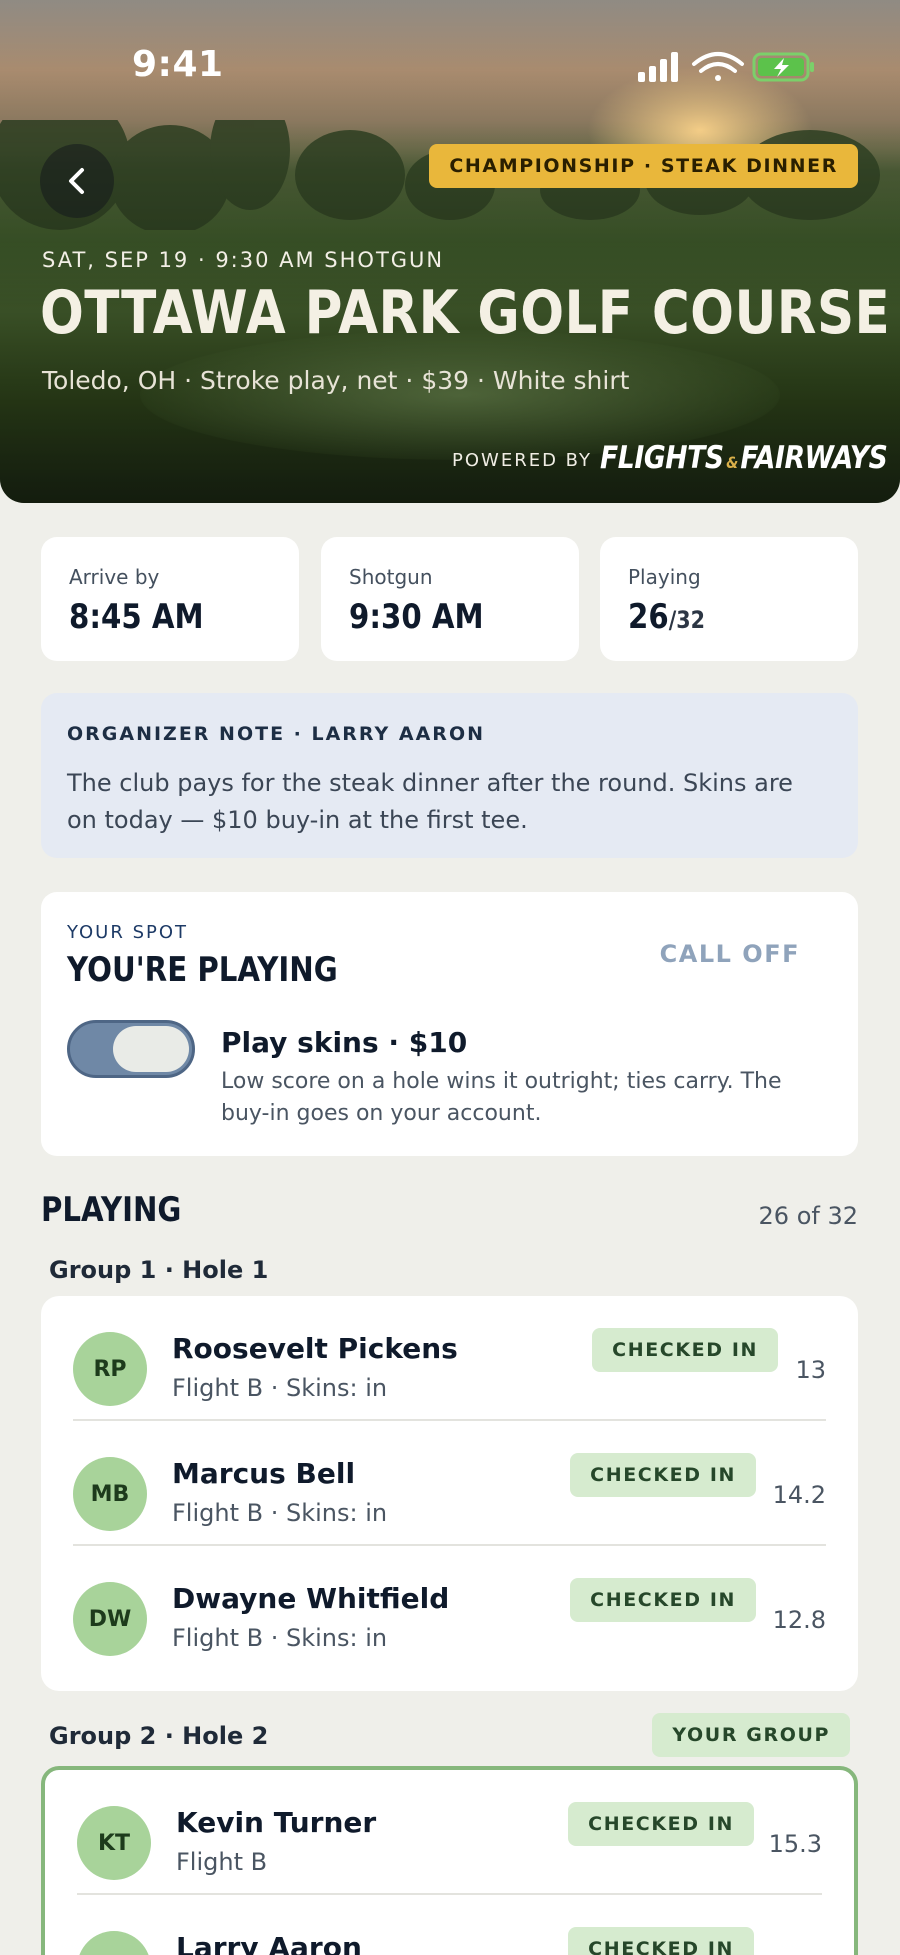 This screenshot has width=900, height=1955. Describe the element at coordinates (114, 1843) in the screenshot. I see `avatar: KT` at that location.